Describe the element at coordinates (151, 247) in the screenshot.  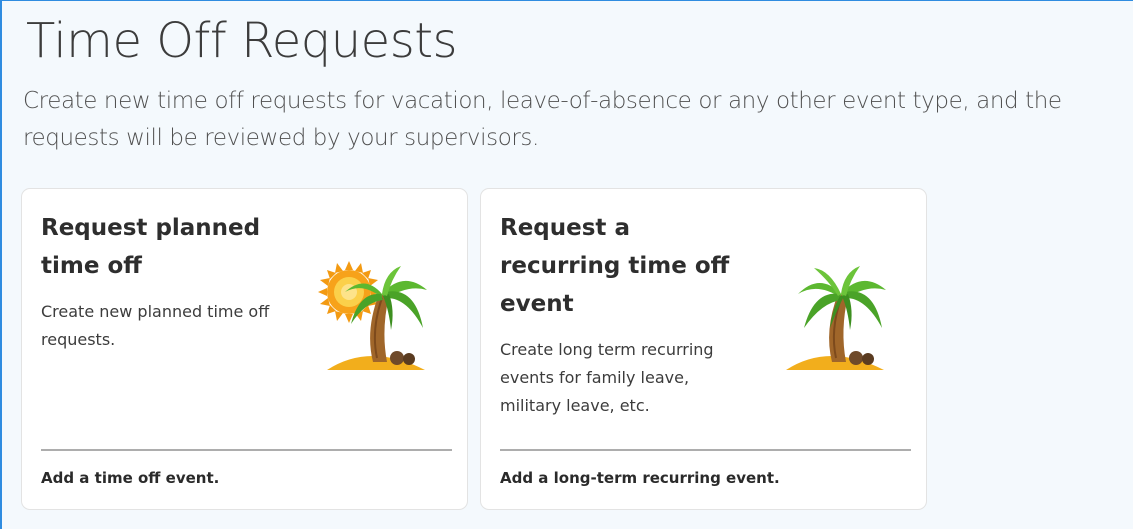
I see `card-title: Request planned time off` at that location.